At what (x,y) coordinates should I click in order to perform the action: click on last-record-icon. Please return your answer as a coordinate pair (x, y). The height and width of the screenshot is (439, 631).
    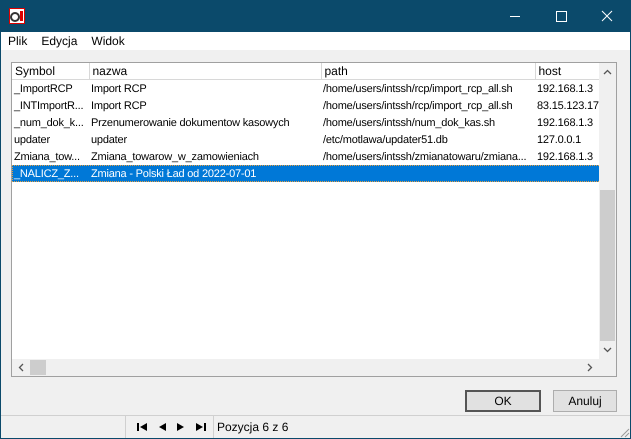
    Looking at the image, I should click on (201, 427).